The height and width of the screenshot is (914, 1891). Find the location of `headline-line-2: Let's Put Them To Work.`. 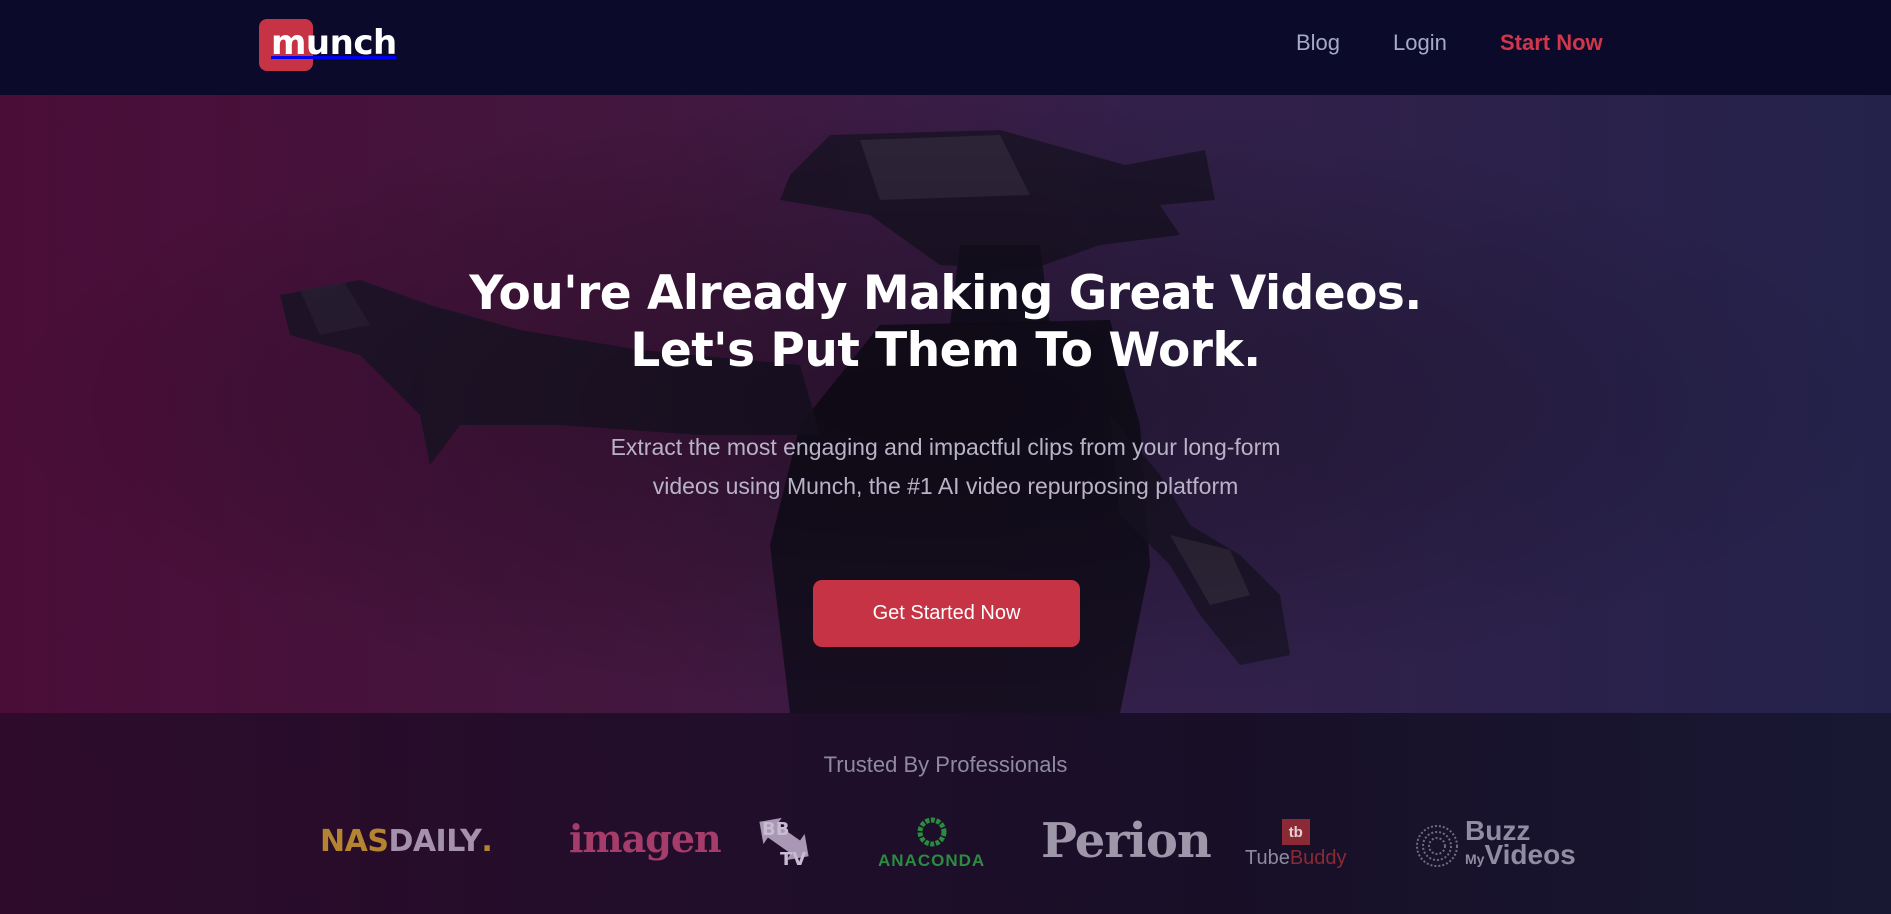

headline-line-2: Let's Put Them To Work. is located at coordinates (945, 350).